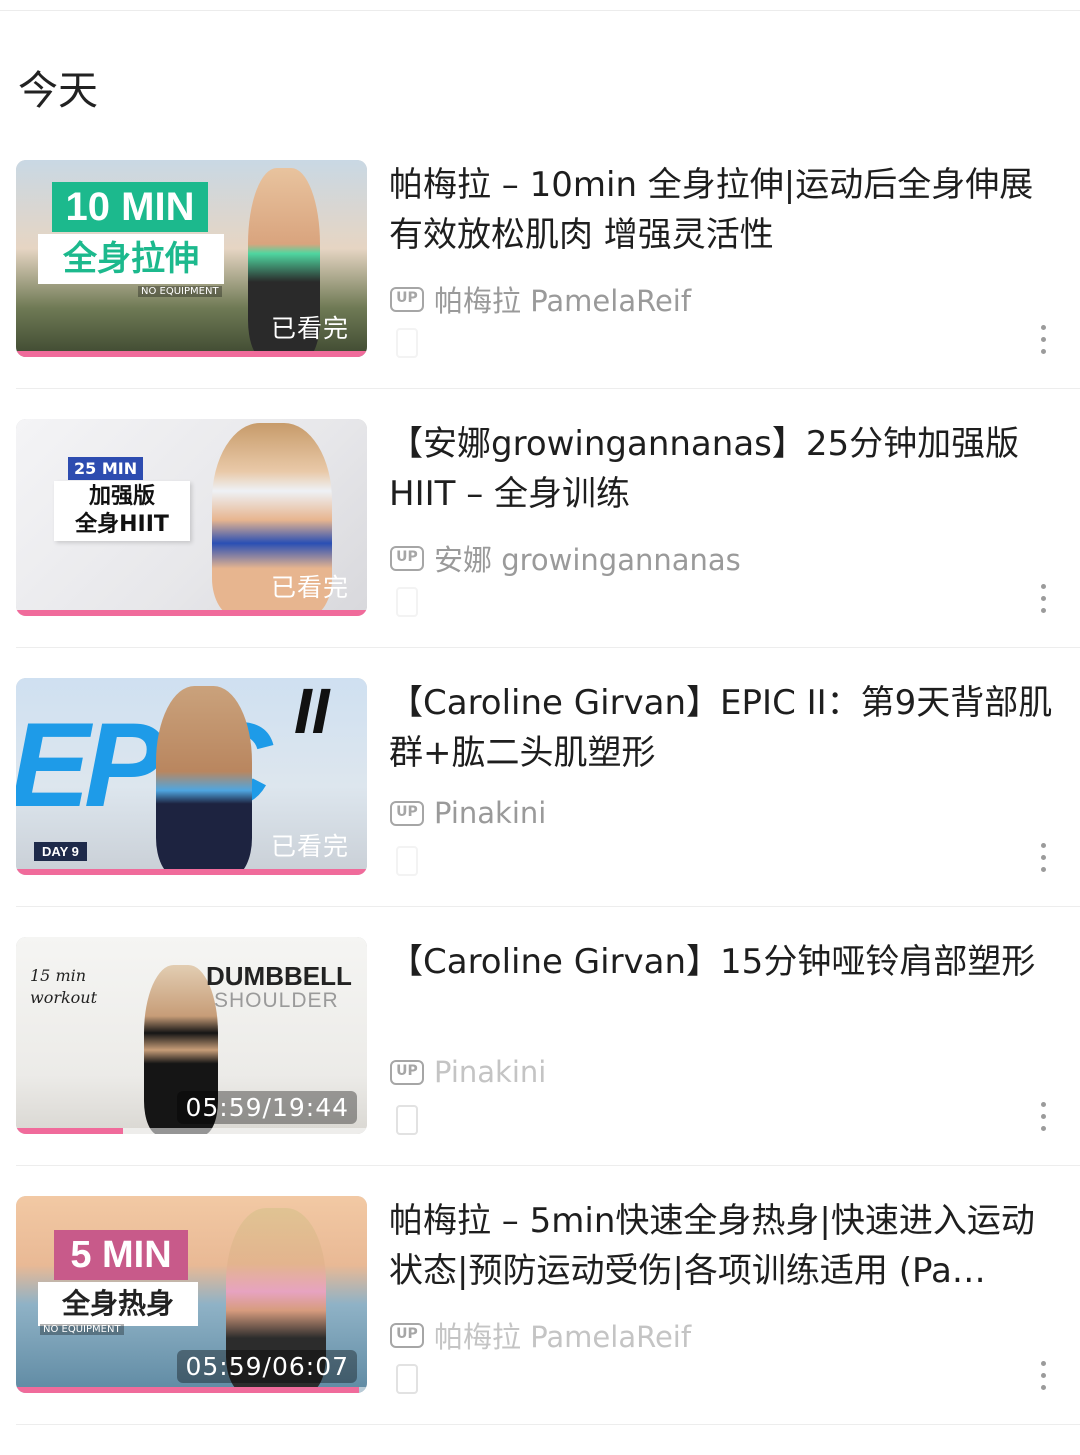  I want to click on video-thumbnail: 25 MIN 加强版 全身HIIT 已看完, so click(191, 517).